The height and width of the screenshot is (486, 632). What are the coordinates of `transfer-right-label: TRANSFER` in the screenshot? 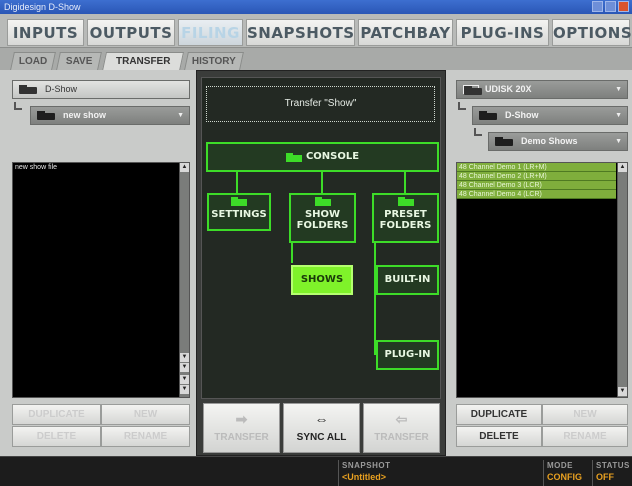 It's located at (401, 437).